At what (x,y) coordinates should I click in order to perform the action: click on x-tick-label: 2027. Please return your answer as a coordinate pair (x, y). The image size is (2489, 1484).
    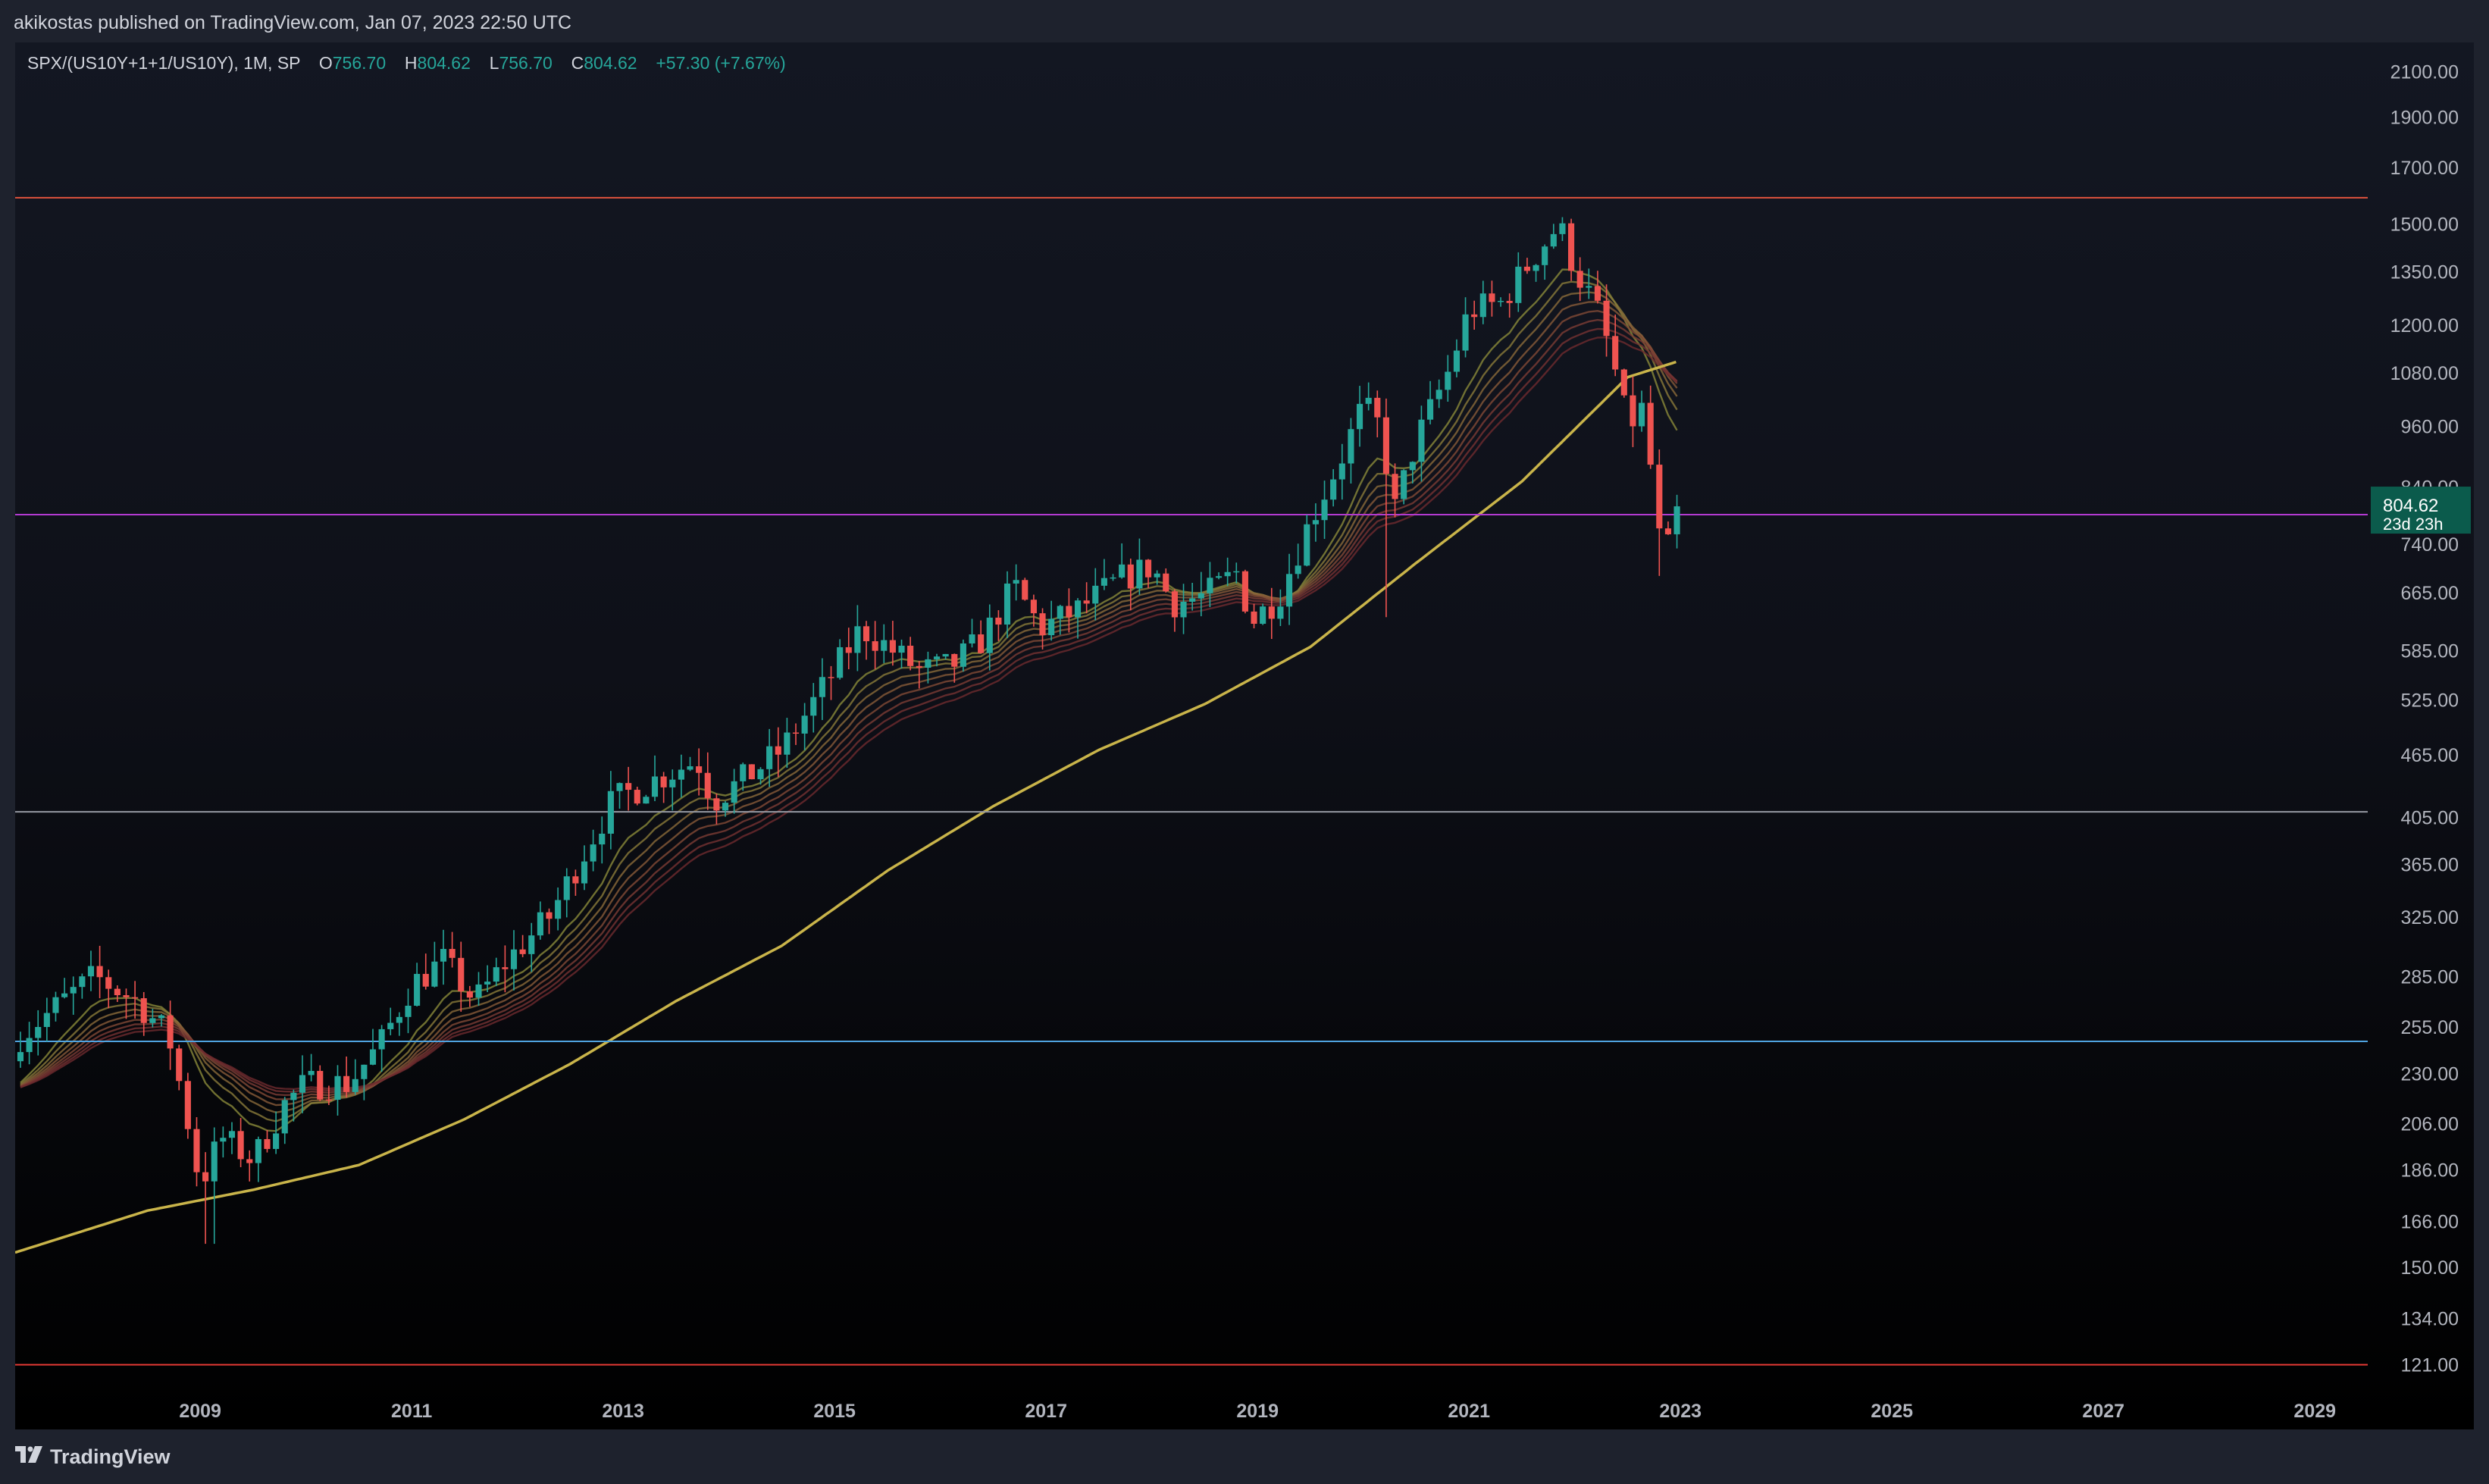
    Looking at the image, I should click on (2103, 1412).